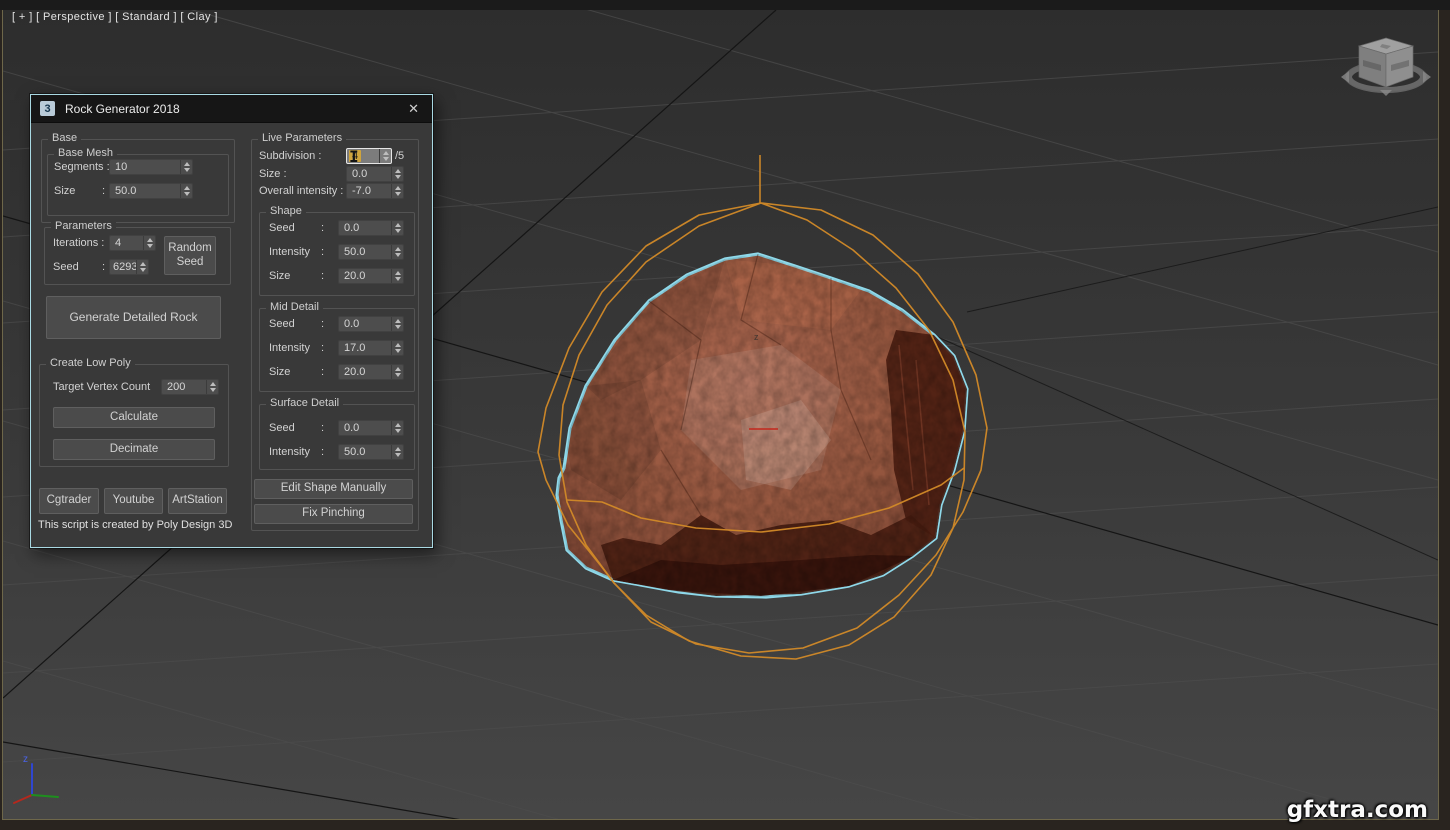  What do you see at coordinates (371, 276) in the screenshot?
I see `shape-size-spinner: 20.0` at bounding box center [371, 276].